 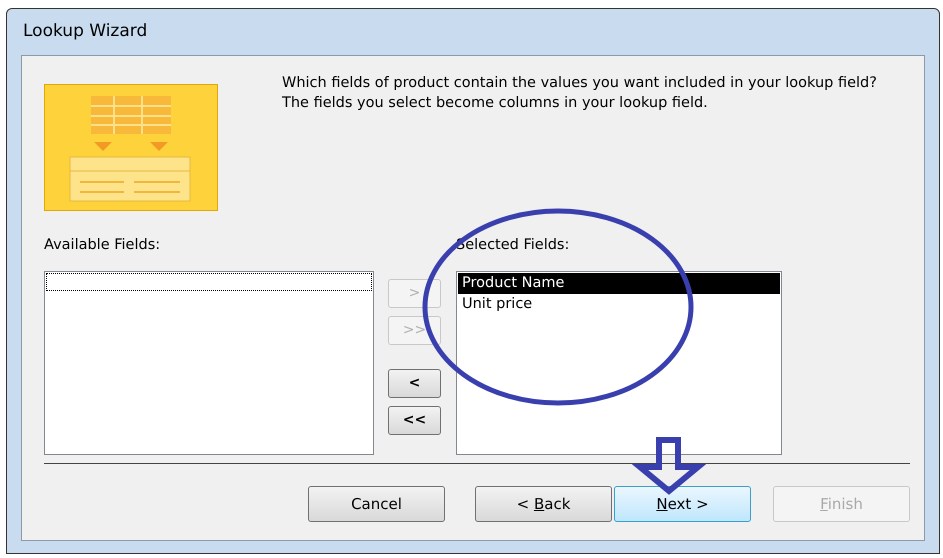 What do you see at coordinates (619, 304) in the screenshot?
I see `list-item: Unit price` at bounding box center [619, 304].